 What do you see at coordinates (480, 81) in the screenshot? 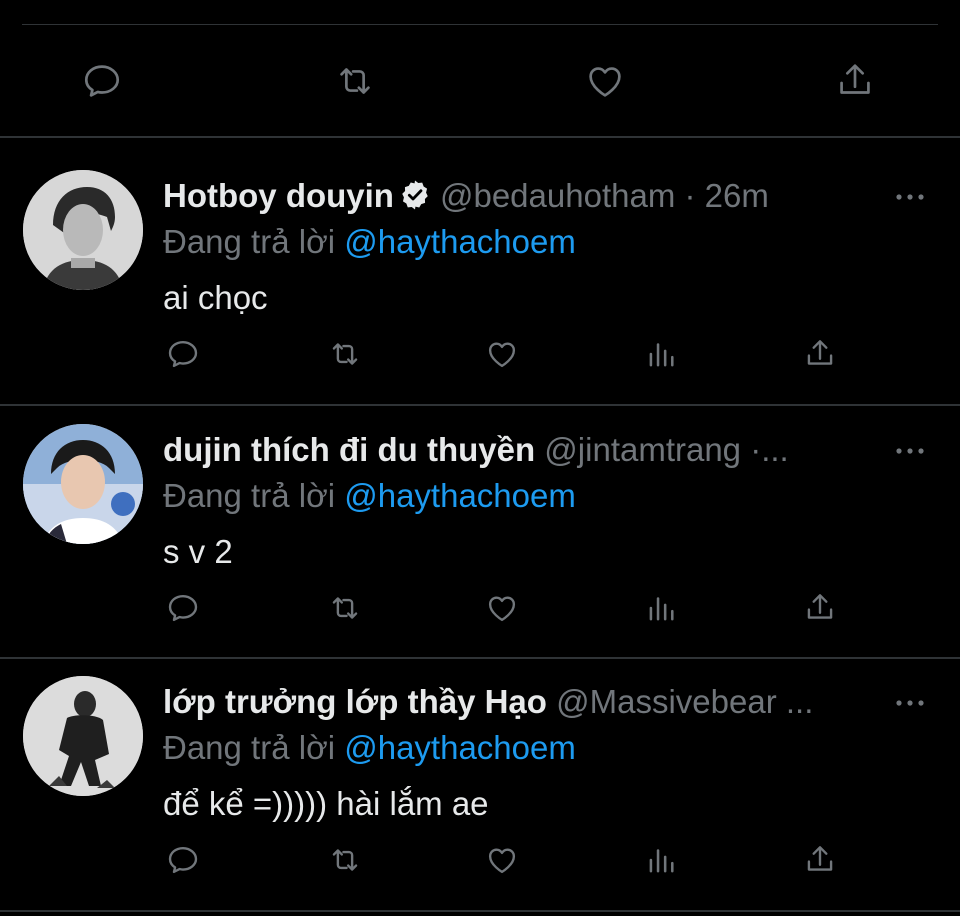
I see `main-tweet-actions` at bounding box center [480, 81].